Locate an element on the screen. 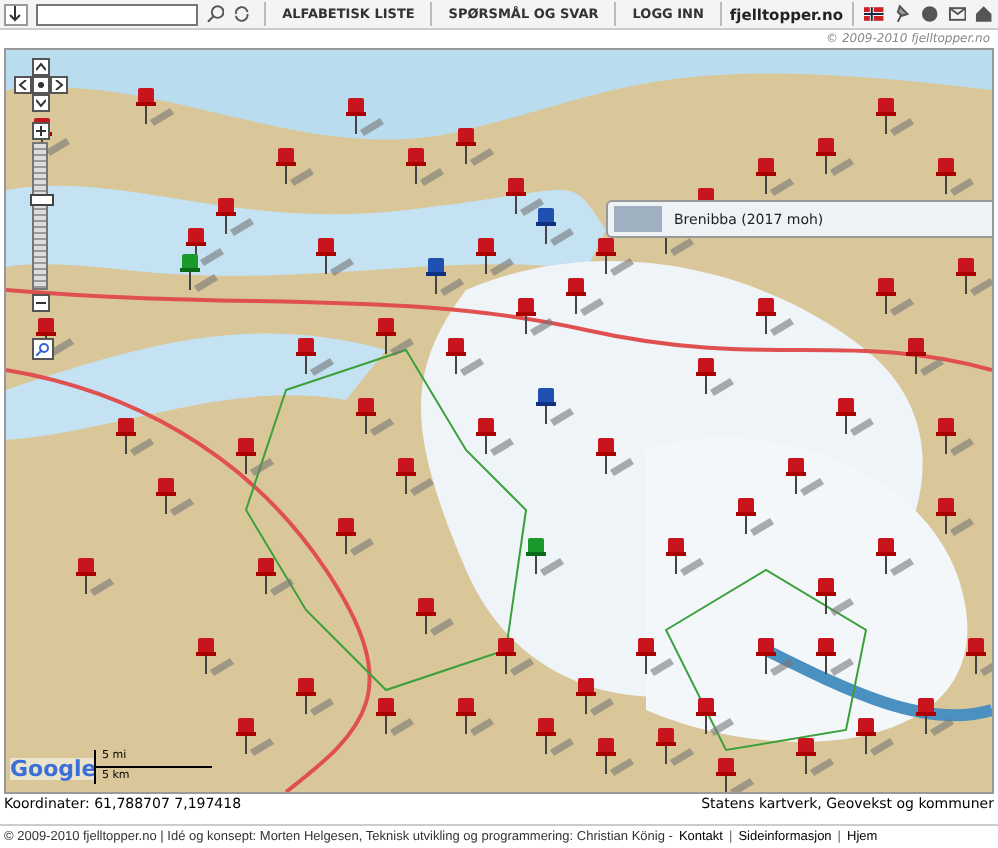 The image size is (998, 848). pan-left-button is located at coordinates (23, 85).